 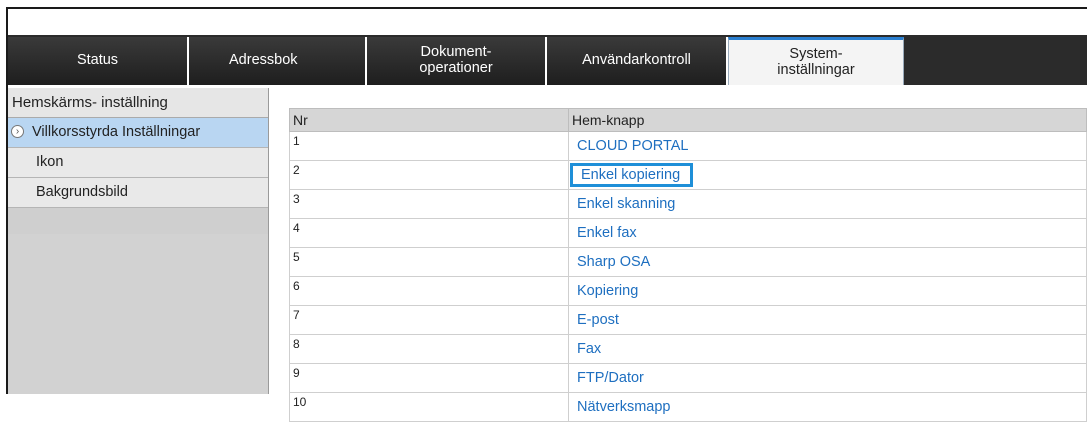 I want to click on table-row: 2 Enkel kopiering, so click(x=688, y=175).